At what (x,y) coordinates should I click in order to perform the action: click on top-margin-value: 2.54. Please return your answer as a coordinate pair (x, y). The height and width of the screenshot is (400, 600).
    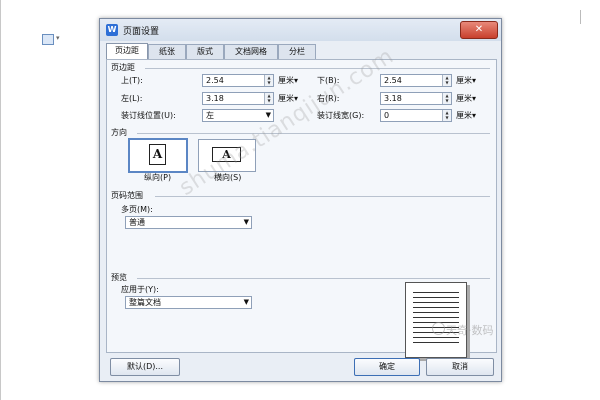
    Looking at the image, I should click on (215, 80).